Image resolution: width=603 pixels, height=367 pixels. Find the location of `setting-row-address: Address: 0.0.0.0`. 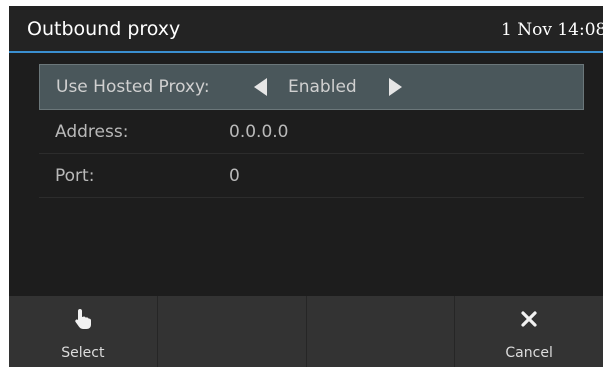

setting-row-address: Address: 0.0.0.0 is located at coordinates (311, 132).